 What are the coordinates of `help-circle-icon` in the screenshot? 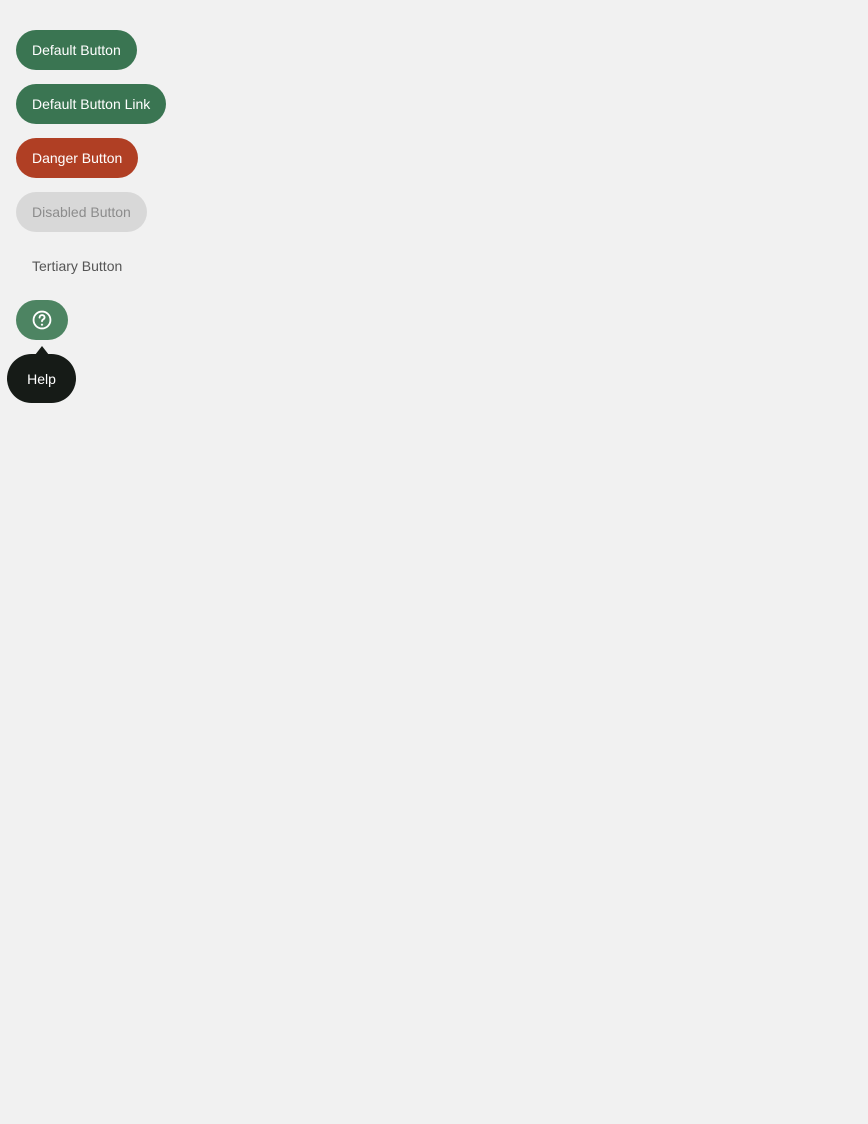 It's located at (42, 320).